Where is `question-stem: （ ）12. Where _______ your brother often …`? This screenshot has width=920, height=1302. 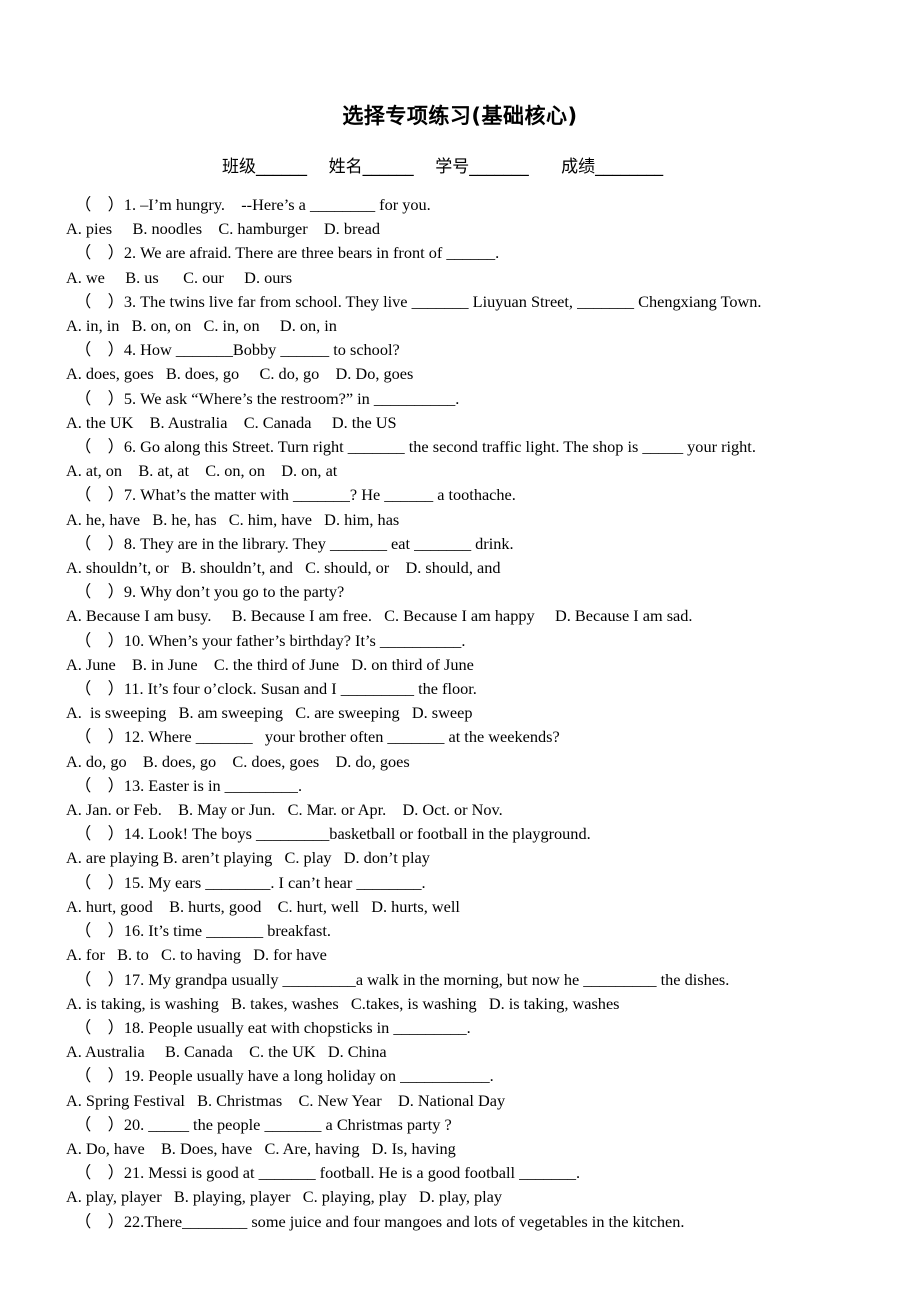
question-stem: （ ）12. Where _______ your brother often … is located at coordinates (317, 737).